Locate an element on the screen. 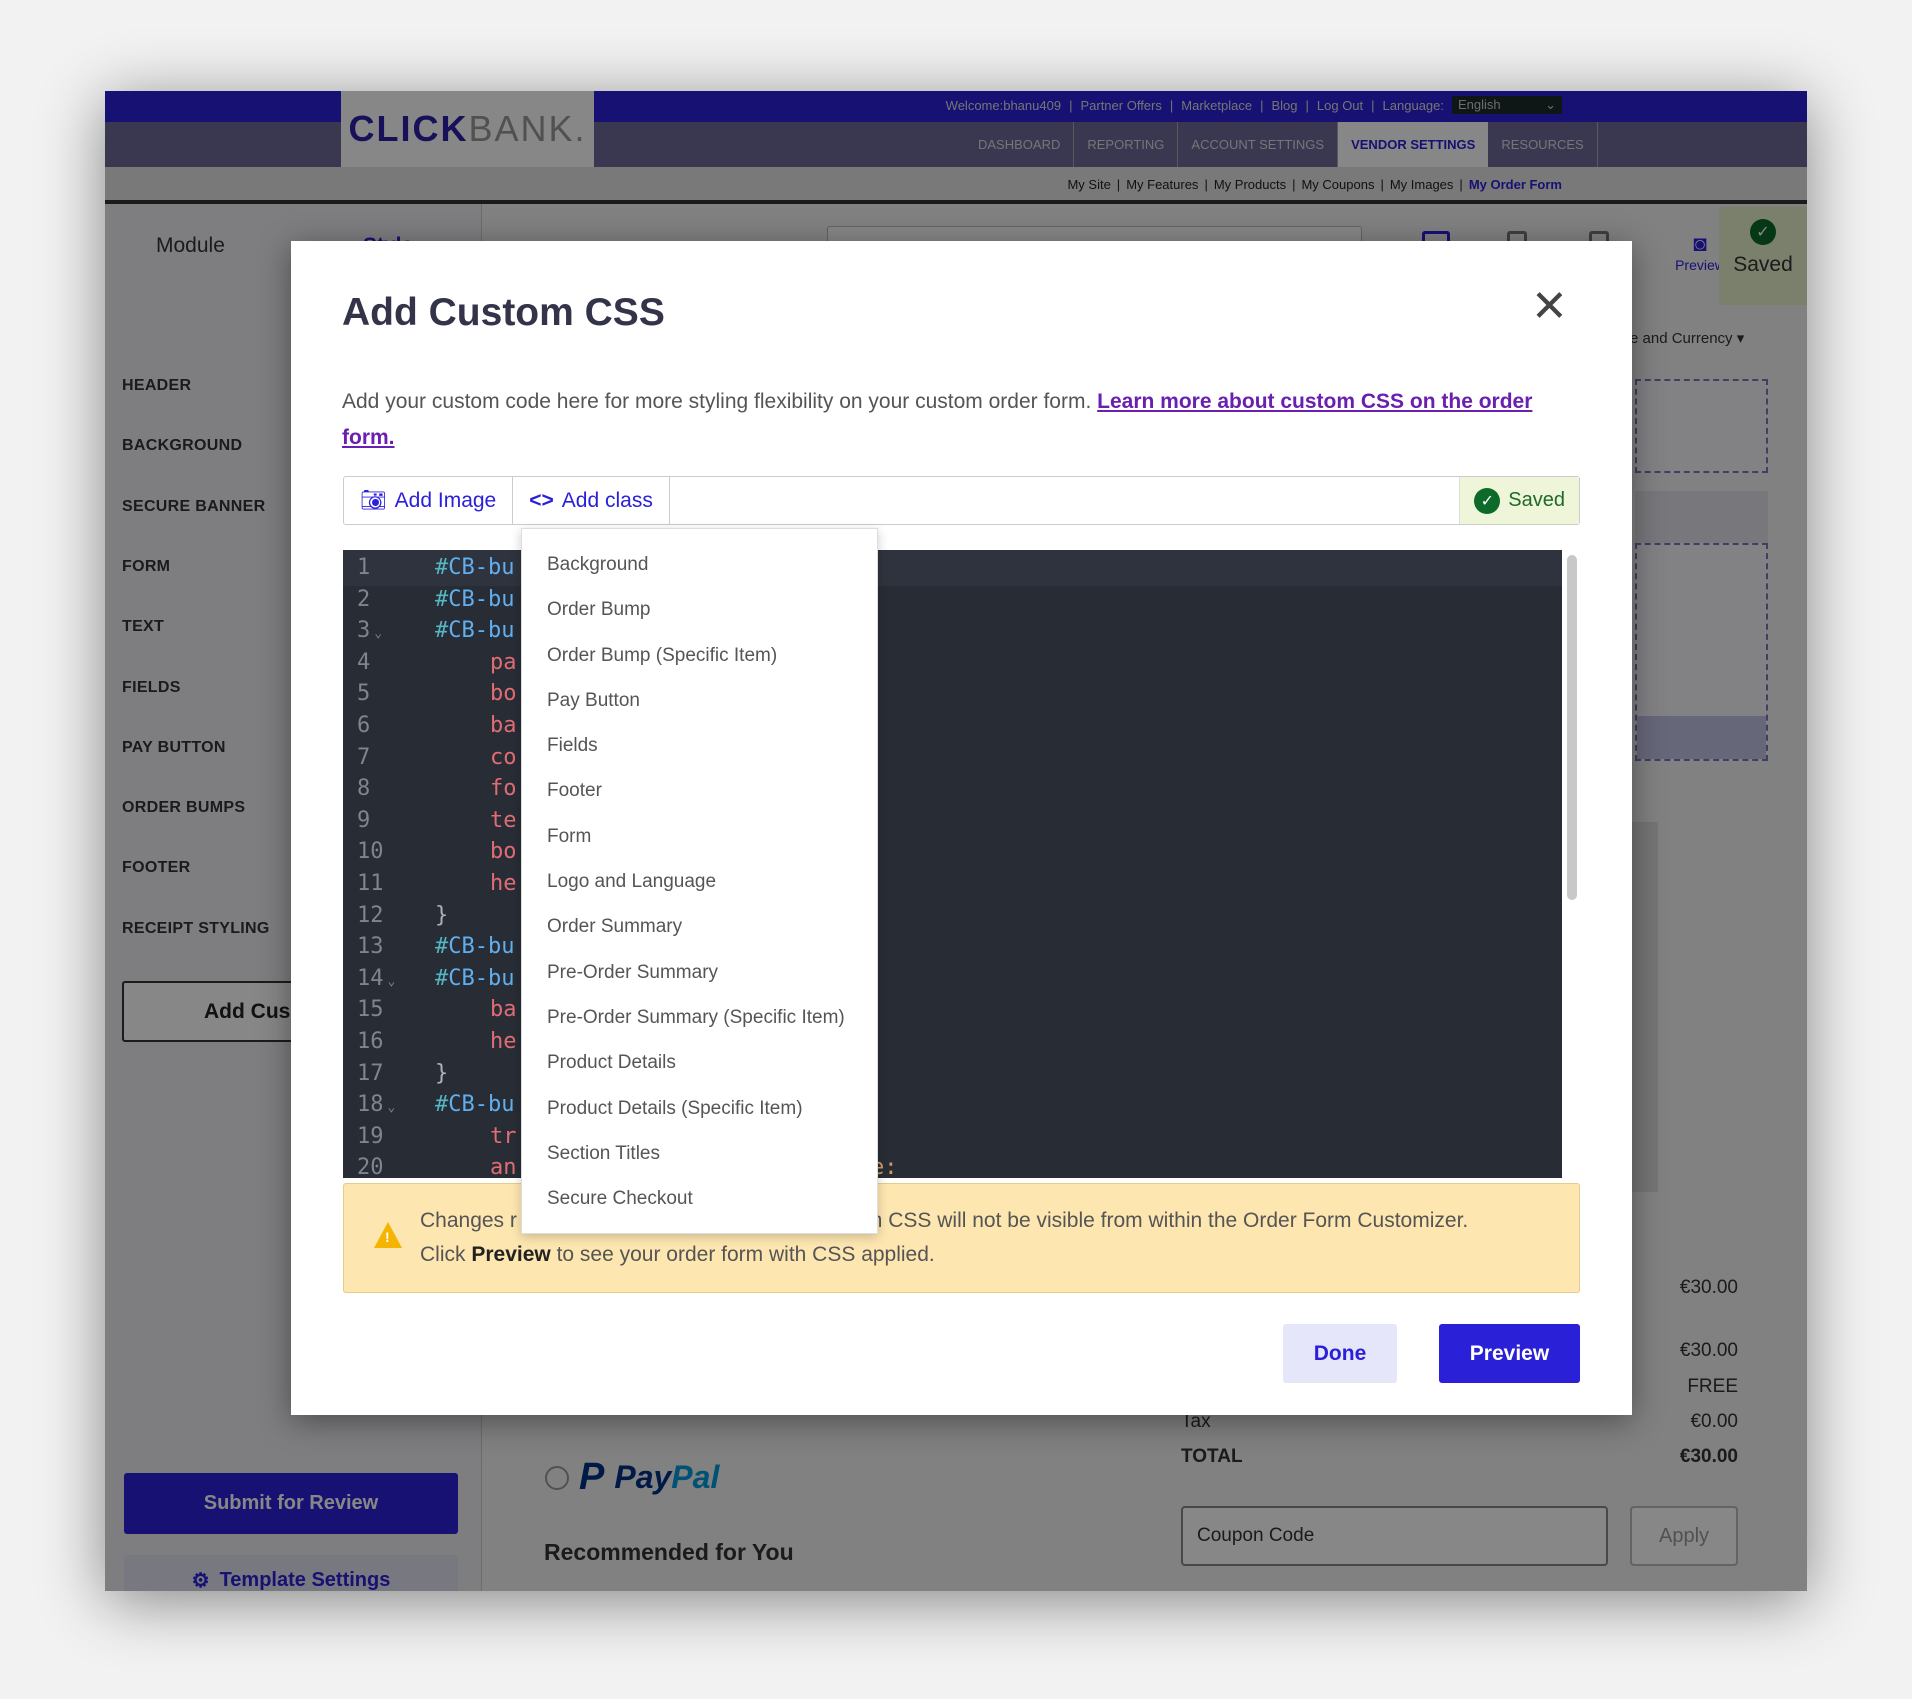  line-number-text: 14 is located at coordinates (370, 978).